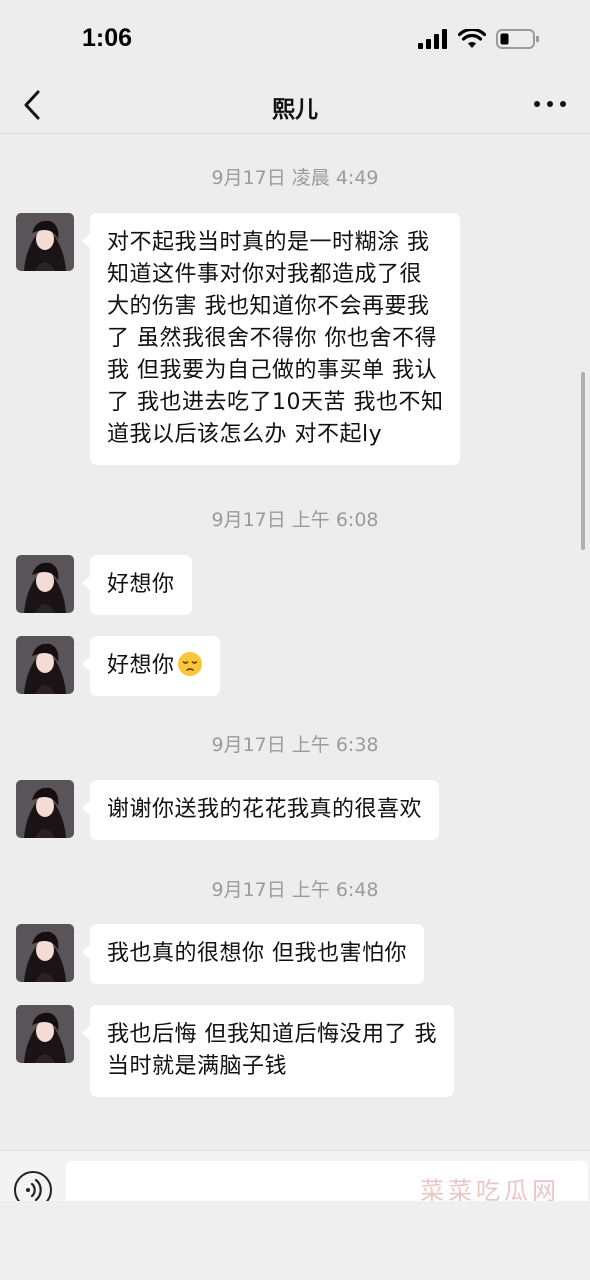  Describe the element at coordinates (537, 104) in the screenshot. I see `more-dots-icon` at that location.